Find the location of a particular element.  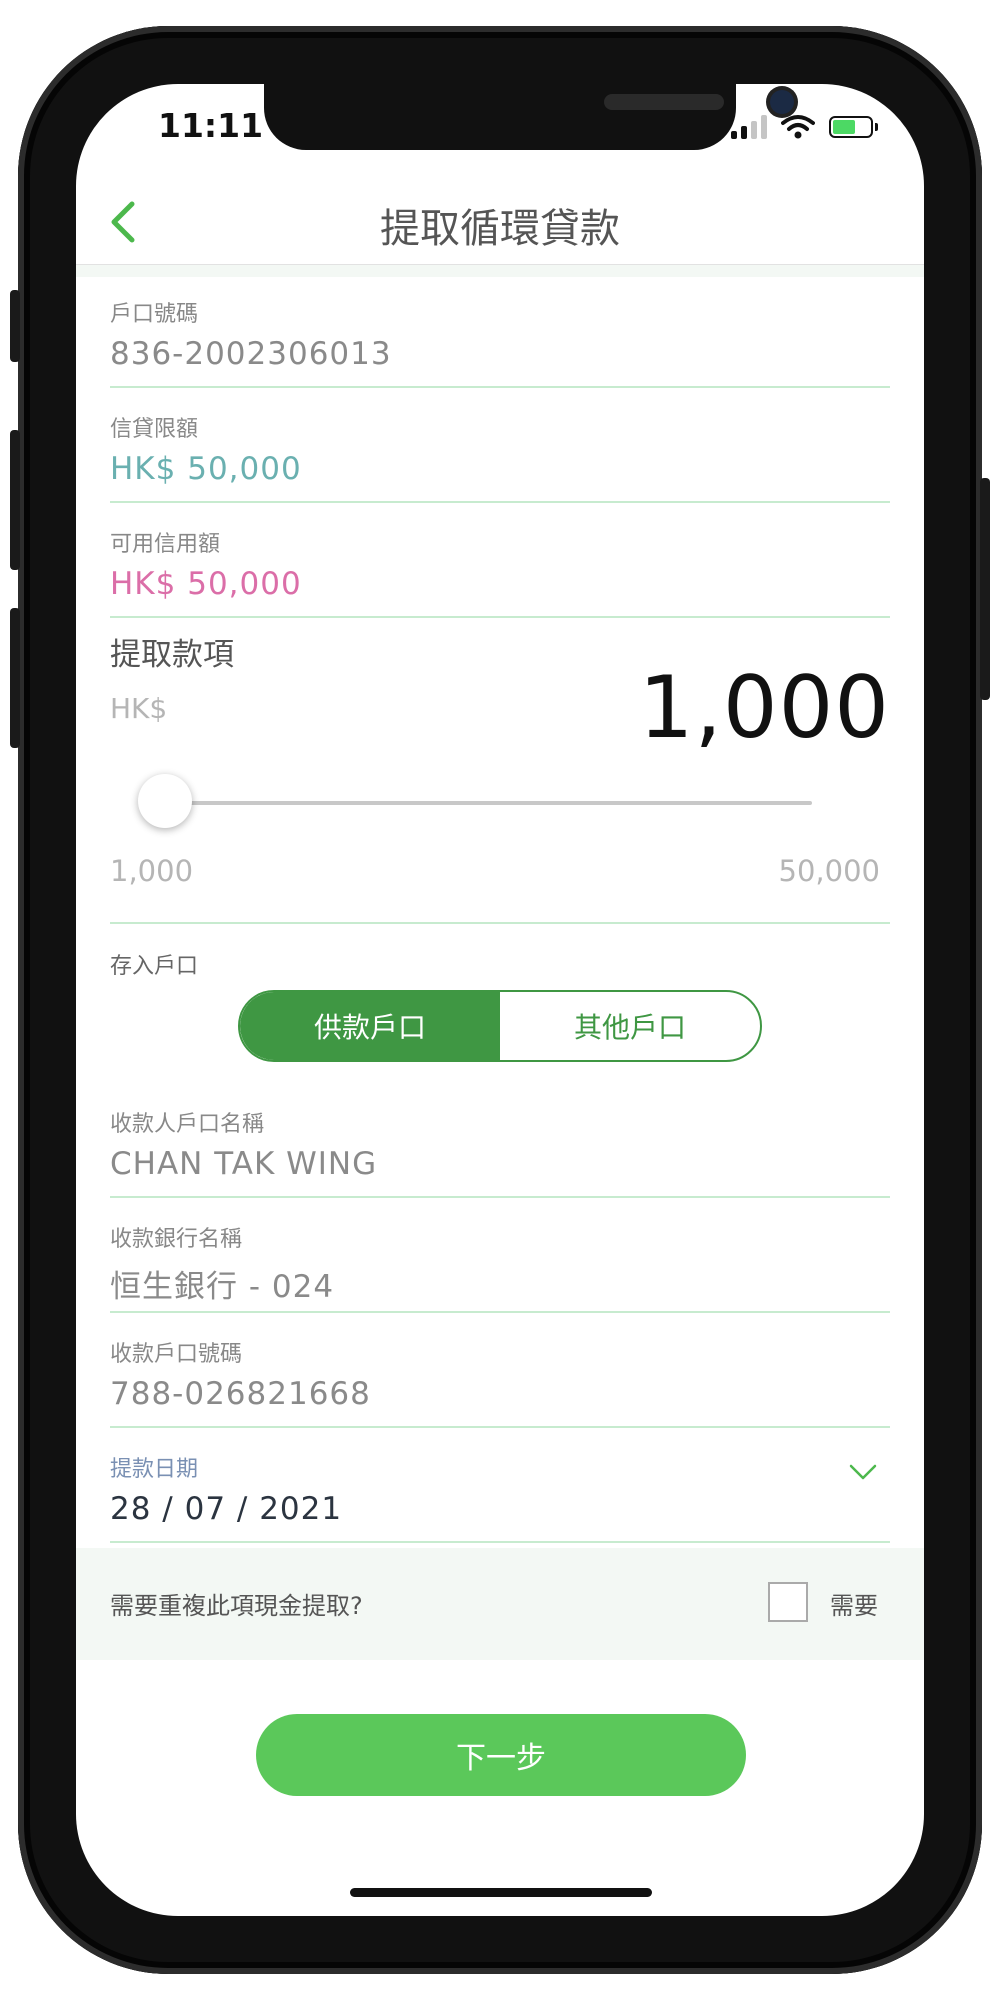

amount-slider-handle is located at coordinates (165, 801).